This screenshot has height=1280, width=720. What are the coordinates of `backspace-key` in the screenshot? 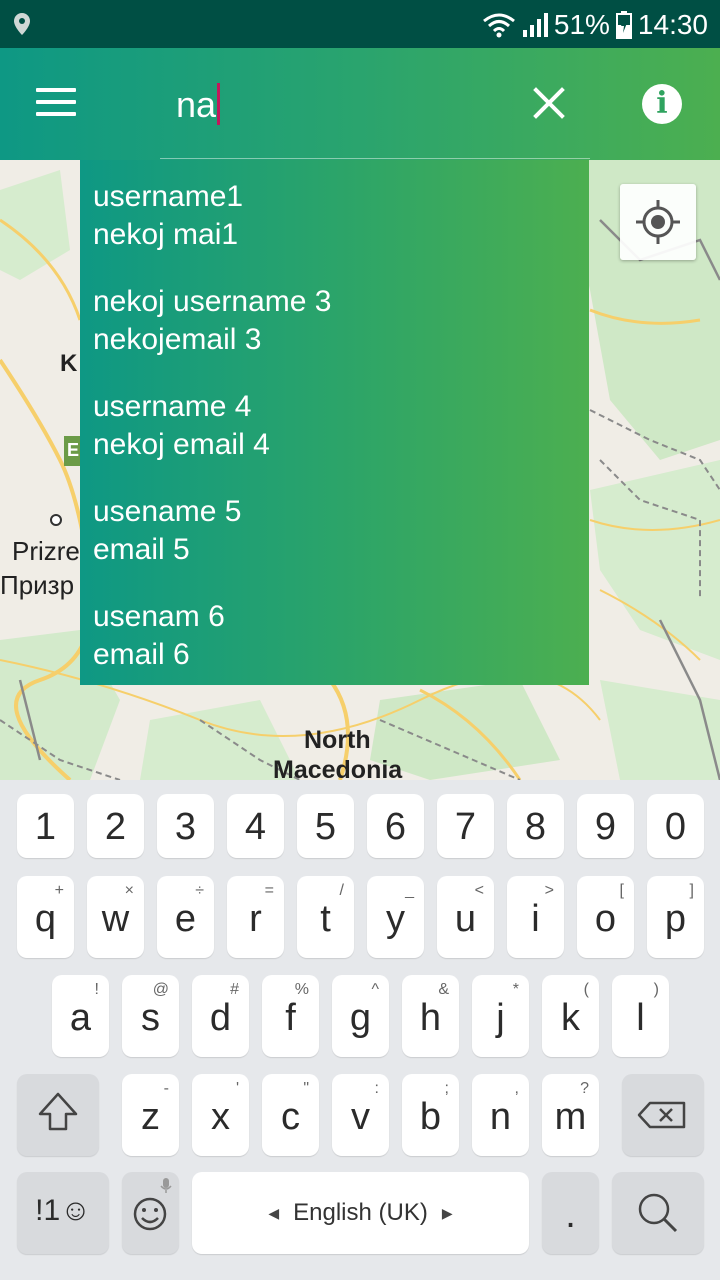 It's located at (663, 1115).